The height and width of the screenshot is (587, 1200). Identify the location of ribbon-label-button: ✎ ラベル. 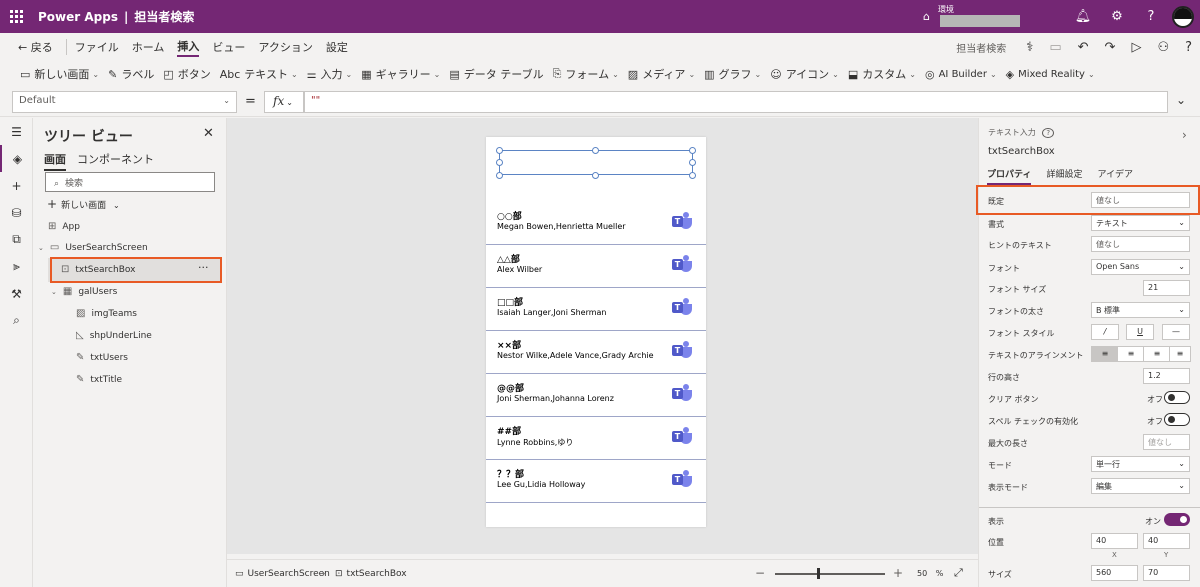
(131, 74).